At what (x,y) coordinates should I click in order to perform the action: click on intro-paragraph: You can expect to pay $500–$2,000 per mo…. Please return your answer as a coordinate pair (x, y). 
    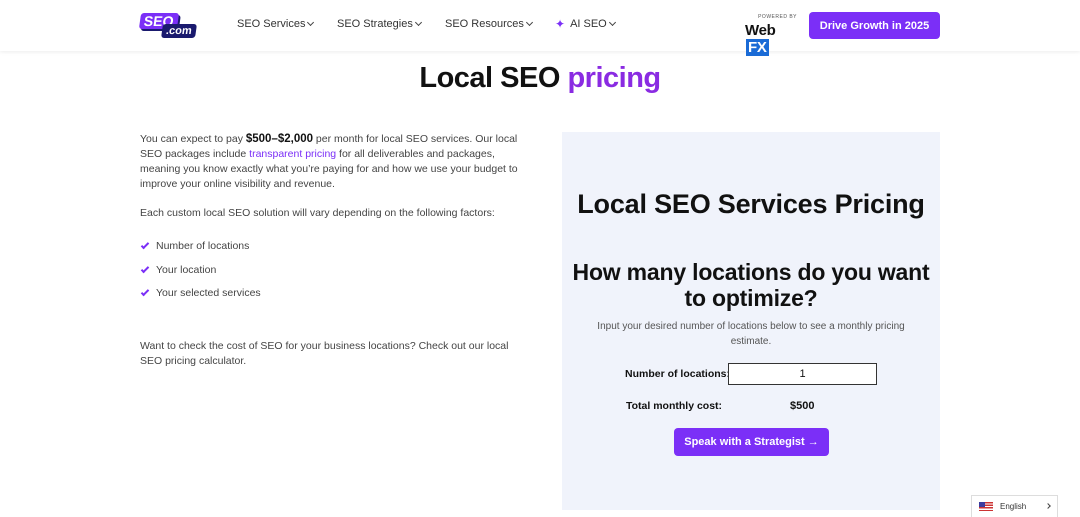
    Looking at the image, I should click on (329, 161).